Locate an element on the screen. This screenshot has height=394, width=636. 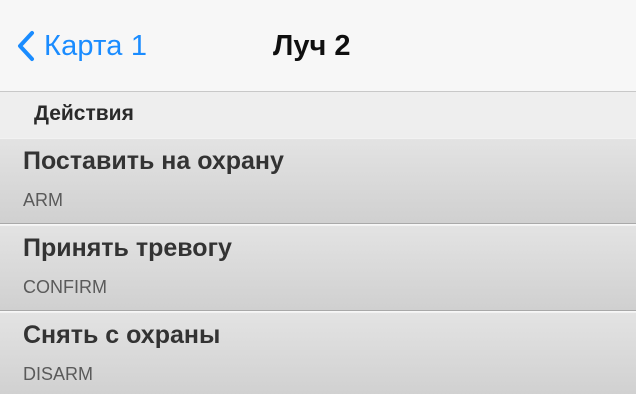
back-button-label: Карта 1 is located at coordinates (96, 45).